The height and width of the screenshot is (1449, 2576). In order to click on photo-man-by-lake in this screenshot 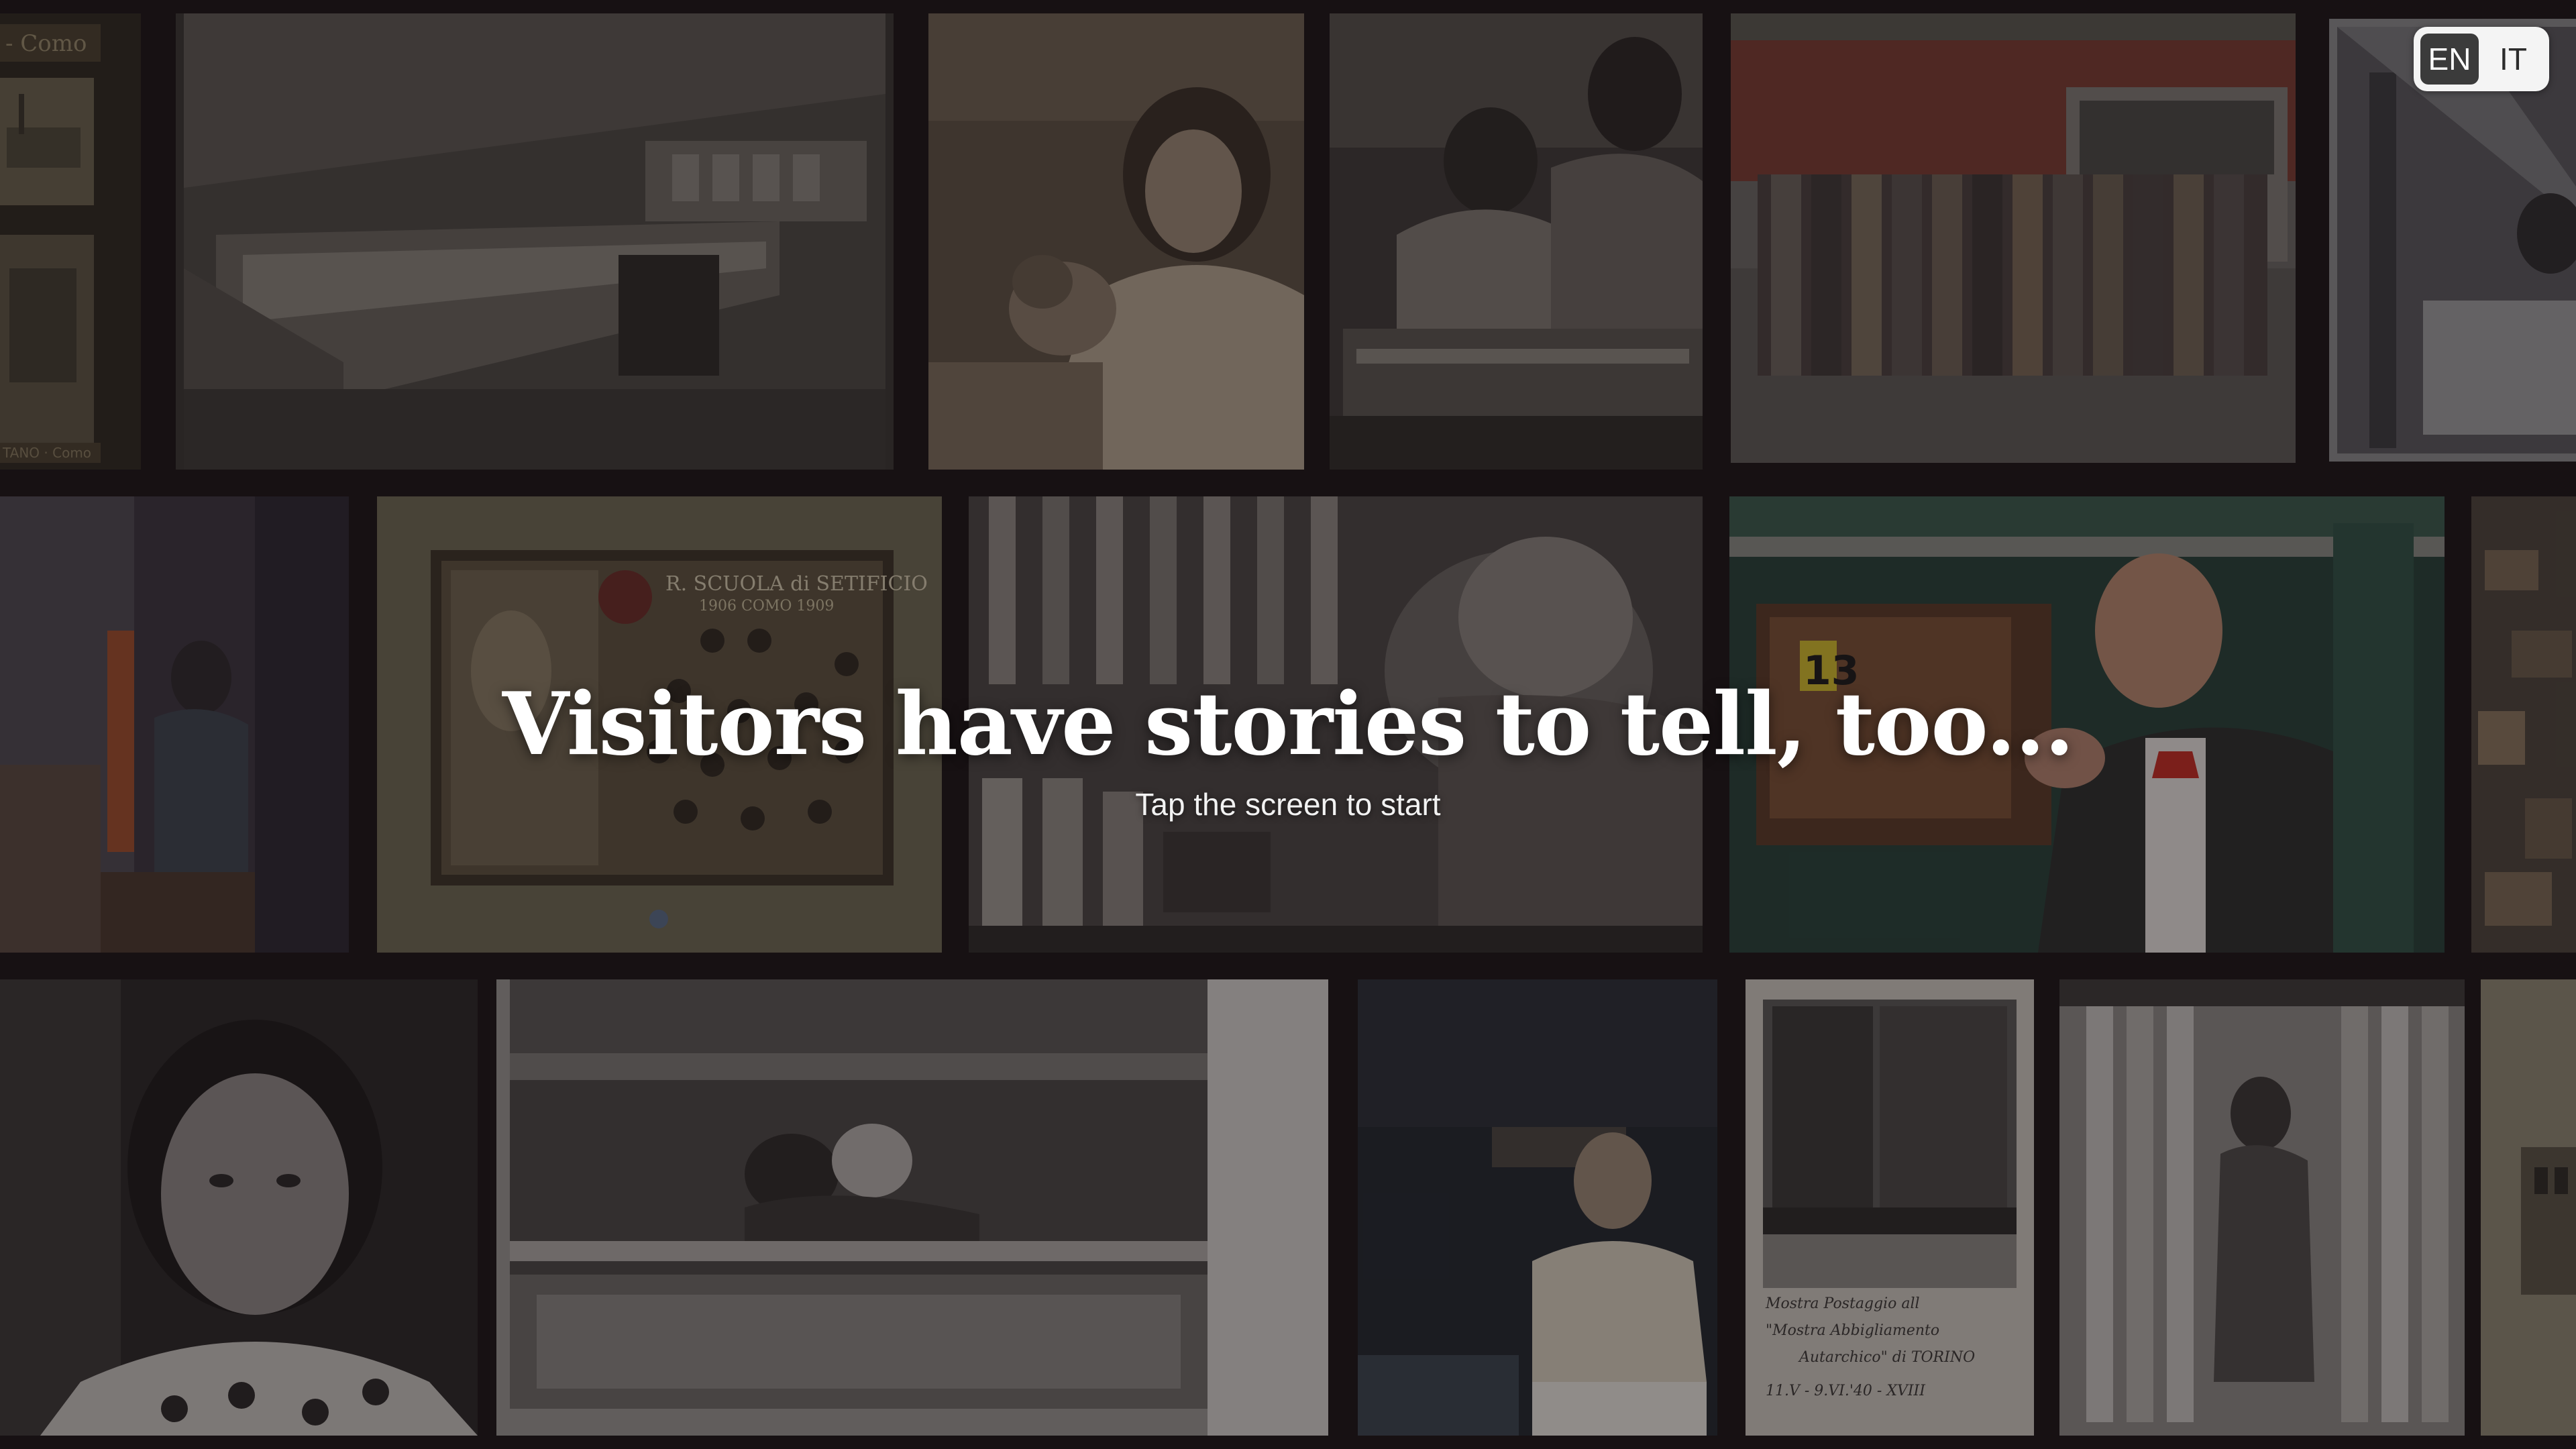, I will do `click(1537, 1207)`.